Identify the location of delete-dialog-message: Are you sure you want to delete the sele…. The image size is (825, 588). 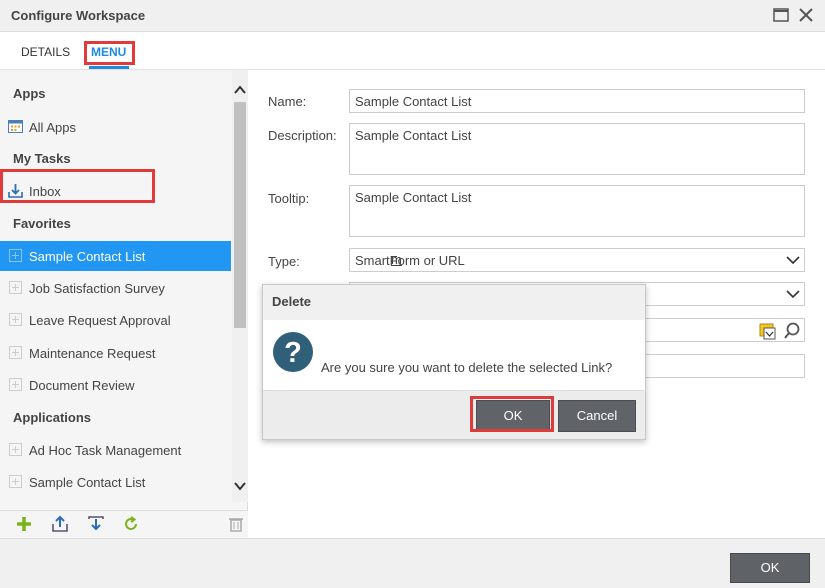
(467, 367).